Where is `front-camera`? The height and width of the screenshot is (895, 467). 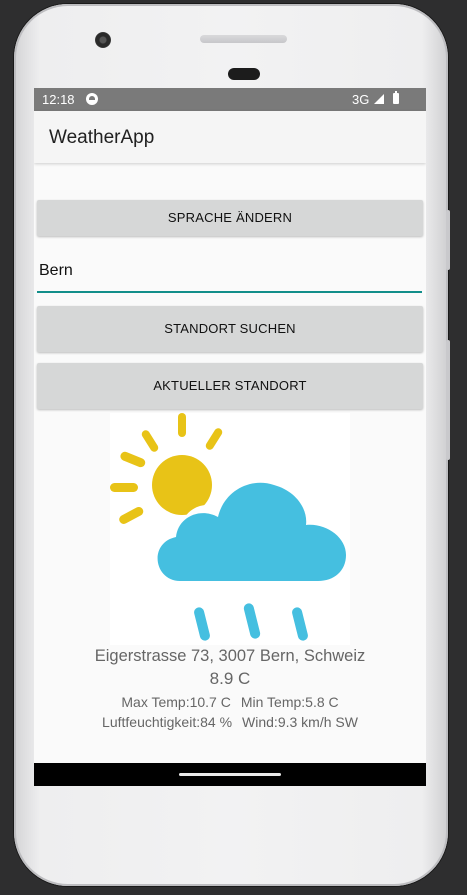
front-camera is located at coordinates (103, 40).